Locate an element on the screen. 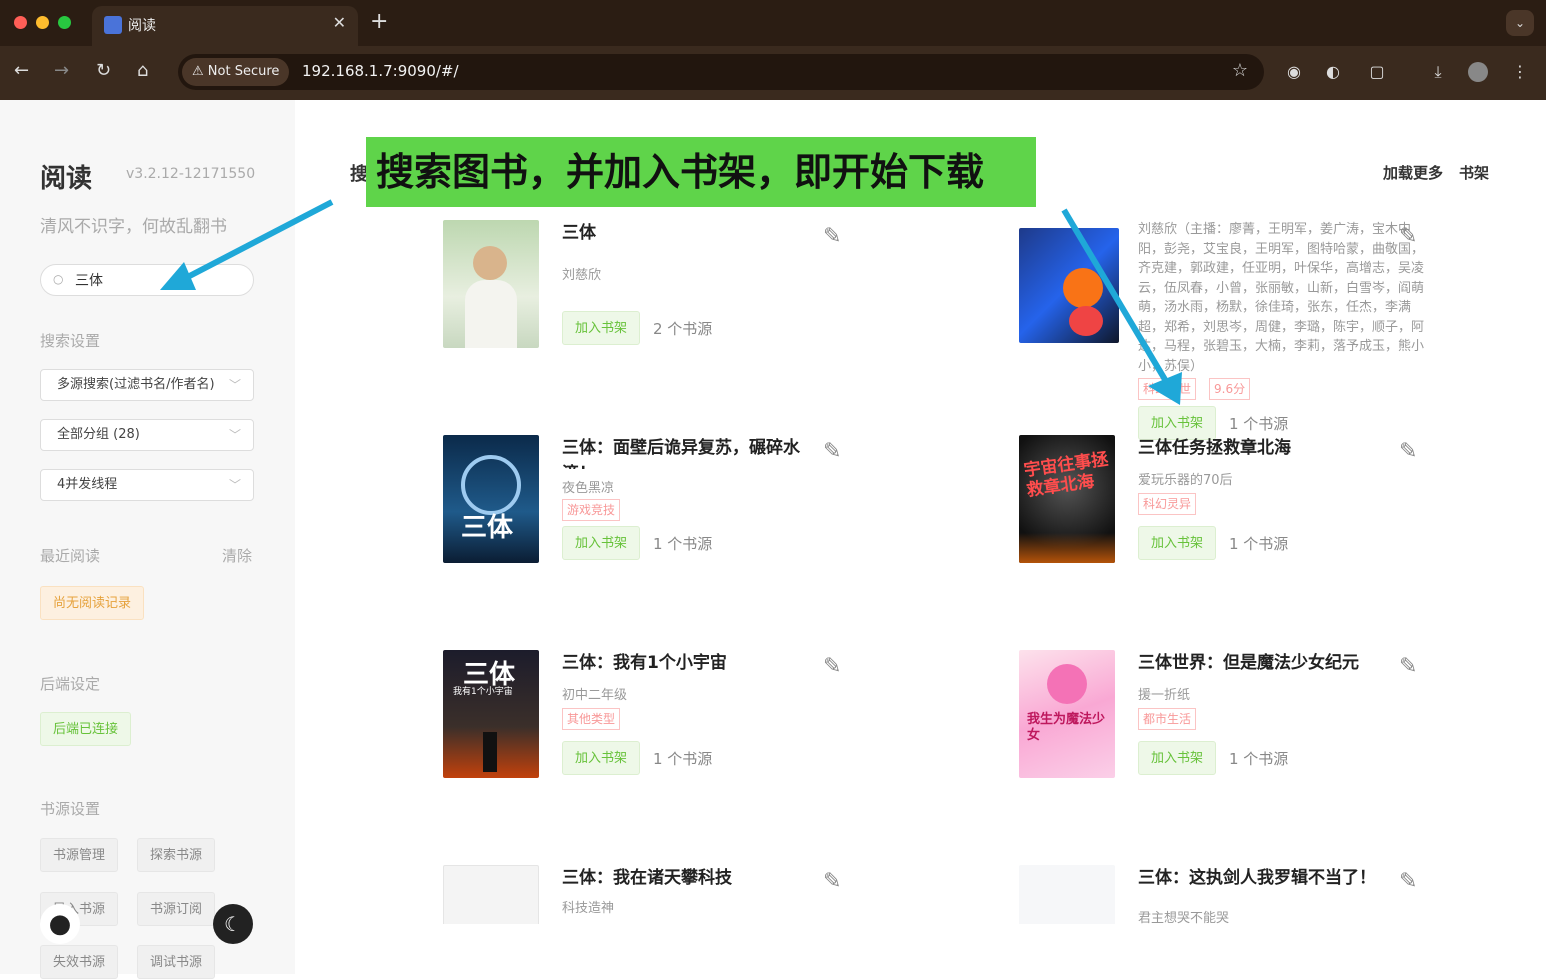  annotation-arrows is located at coordinates (671, 302).